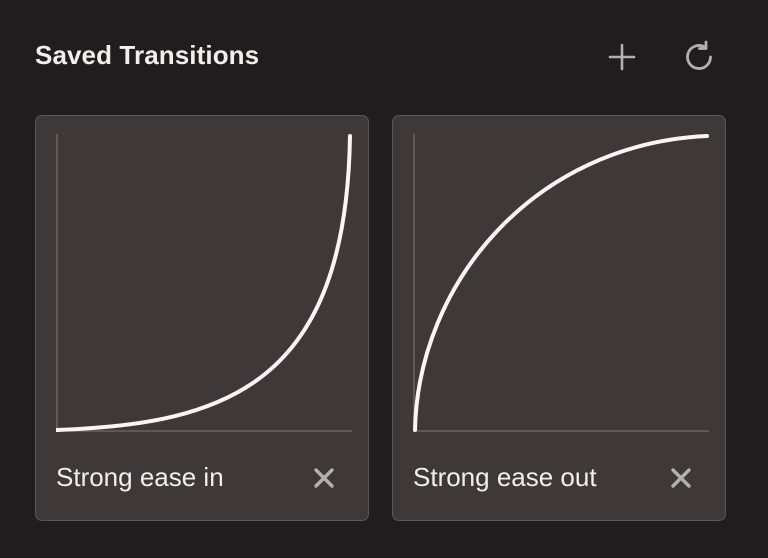  I want to click on panel-title: Saved Transitions, so click(147, 55).